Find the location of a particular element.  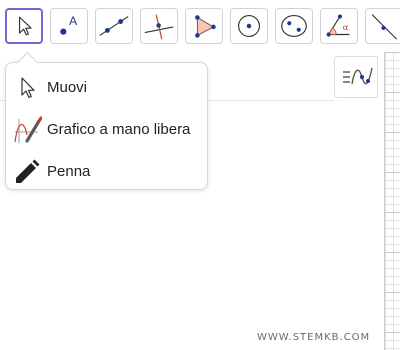

triangle-polygon-icon is located at coordinates (205, 26).